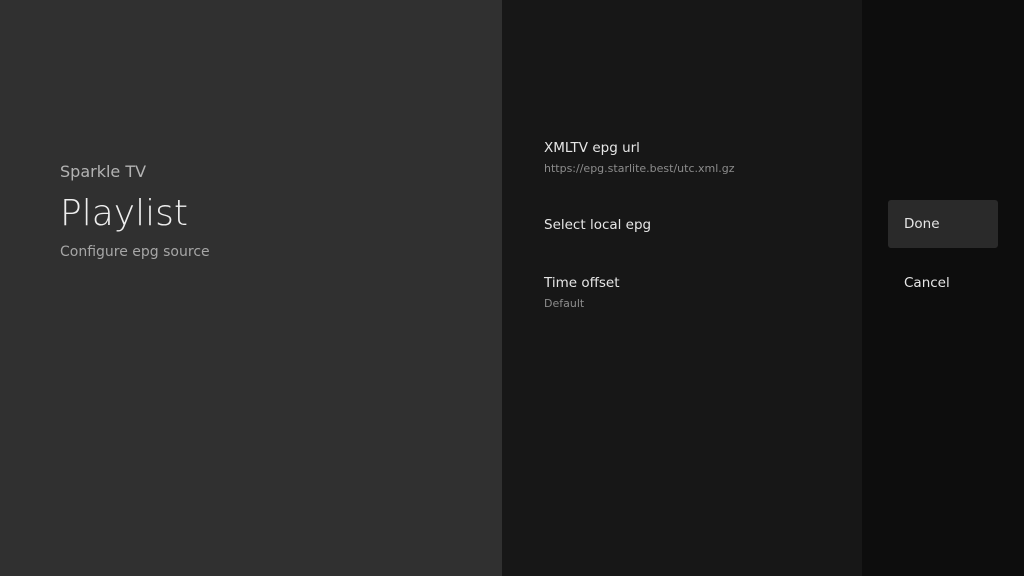 Image resolution: width=1024 pixels, height=576 pixels. Describe the element at coordinates (103, 171) in the screenshot. I see `breadcrumb: Sparkle TV` at that location.